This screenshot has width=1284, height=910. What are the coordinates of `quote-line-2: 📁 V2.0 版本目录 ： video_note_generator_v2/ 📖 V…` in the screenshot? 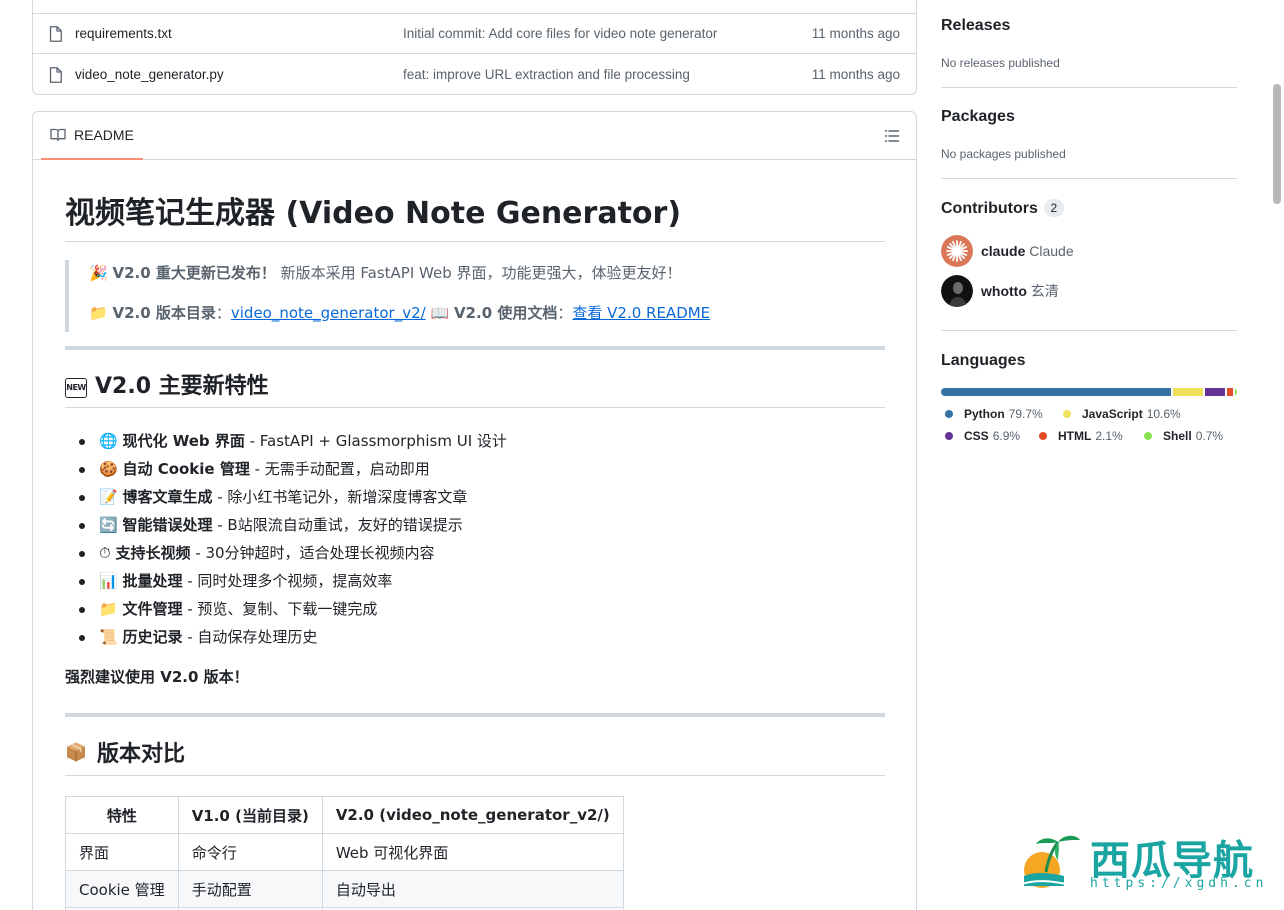 It's located at (399, 312).